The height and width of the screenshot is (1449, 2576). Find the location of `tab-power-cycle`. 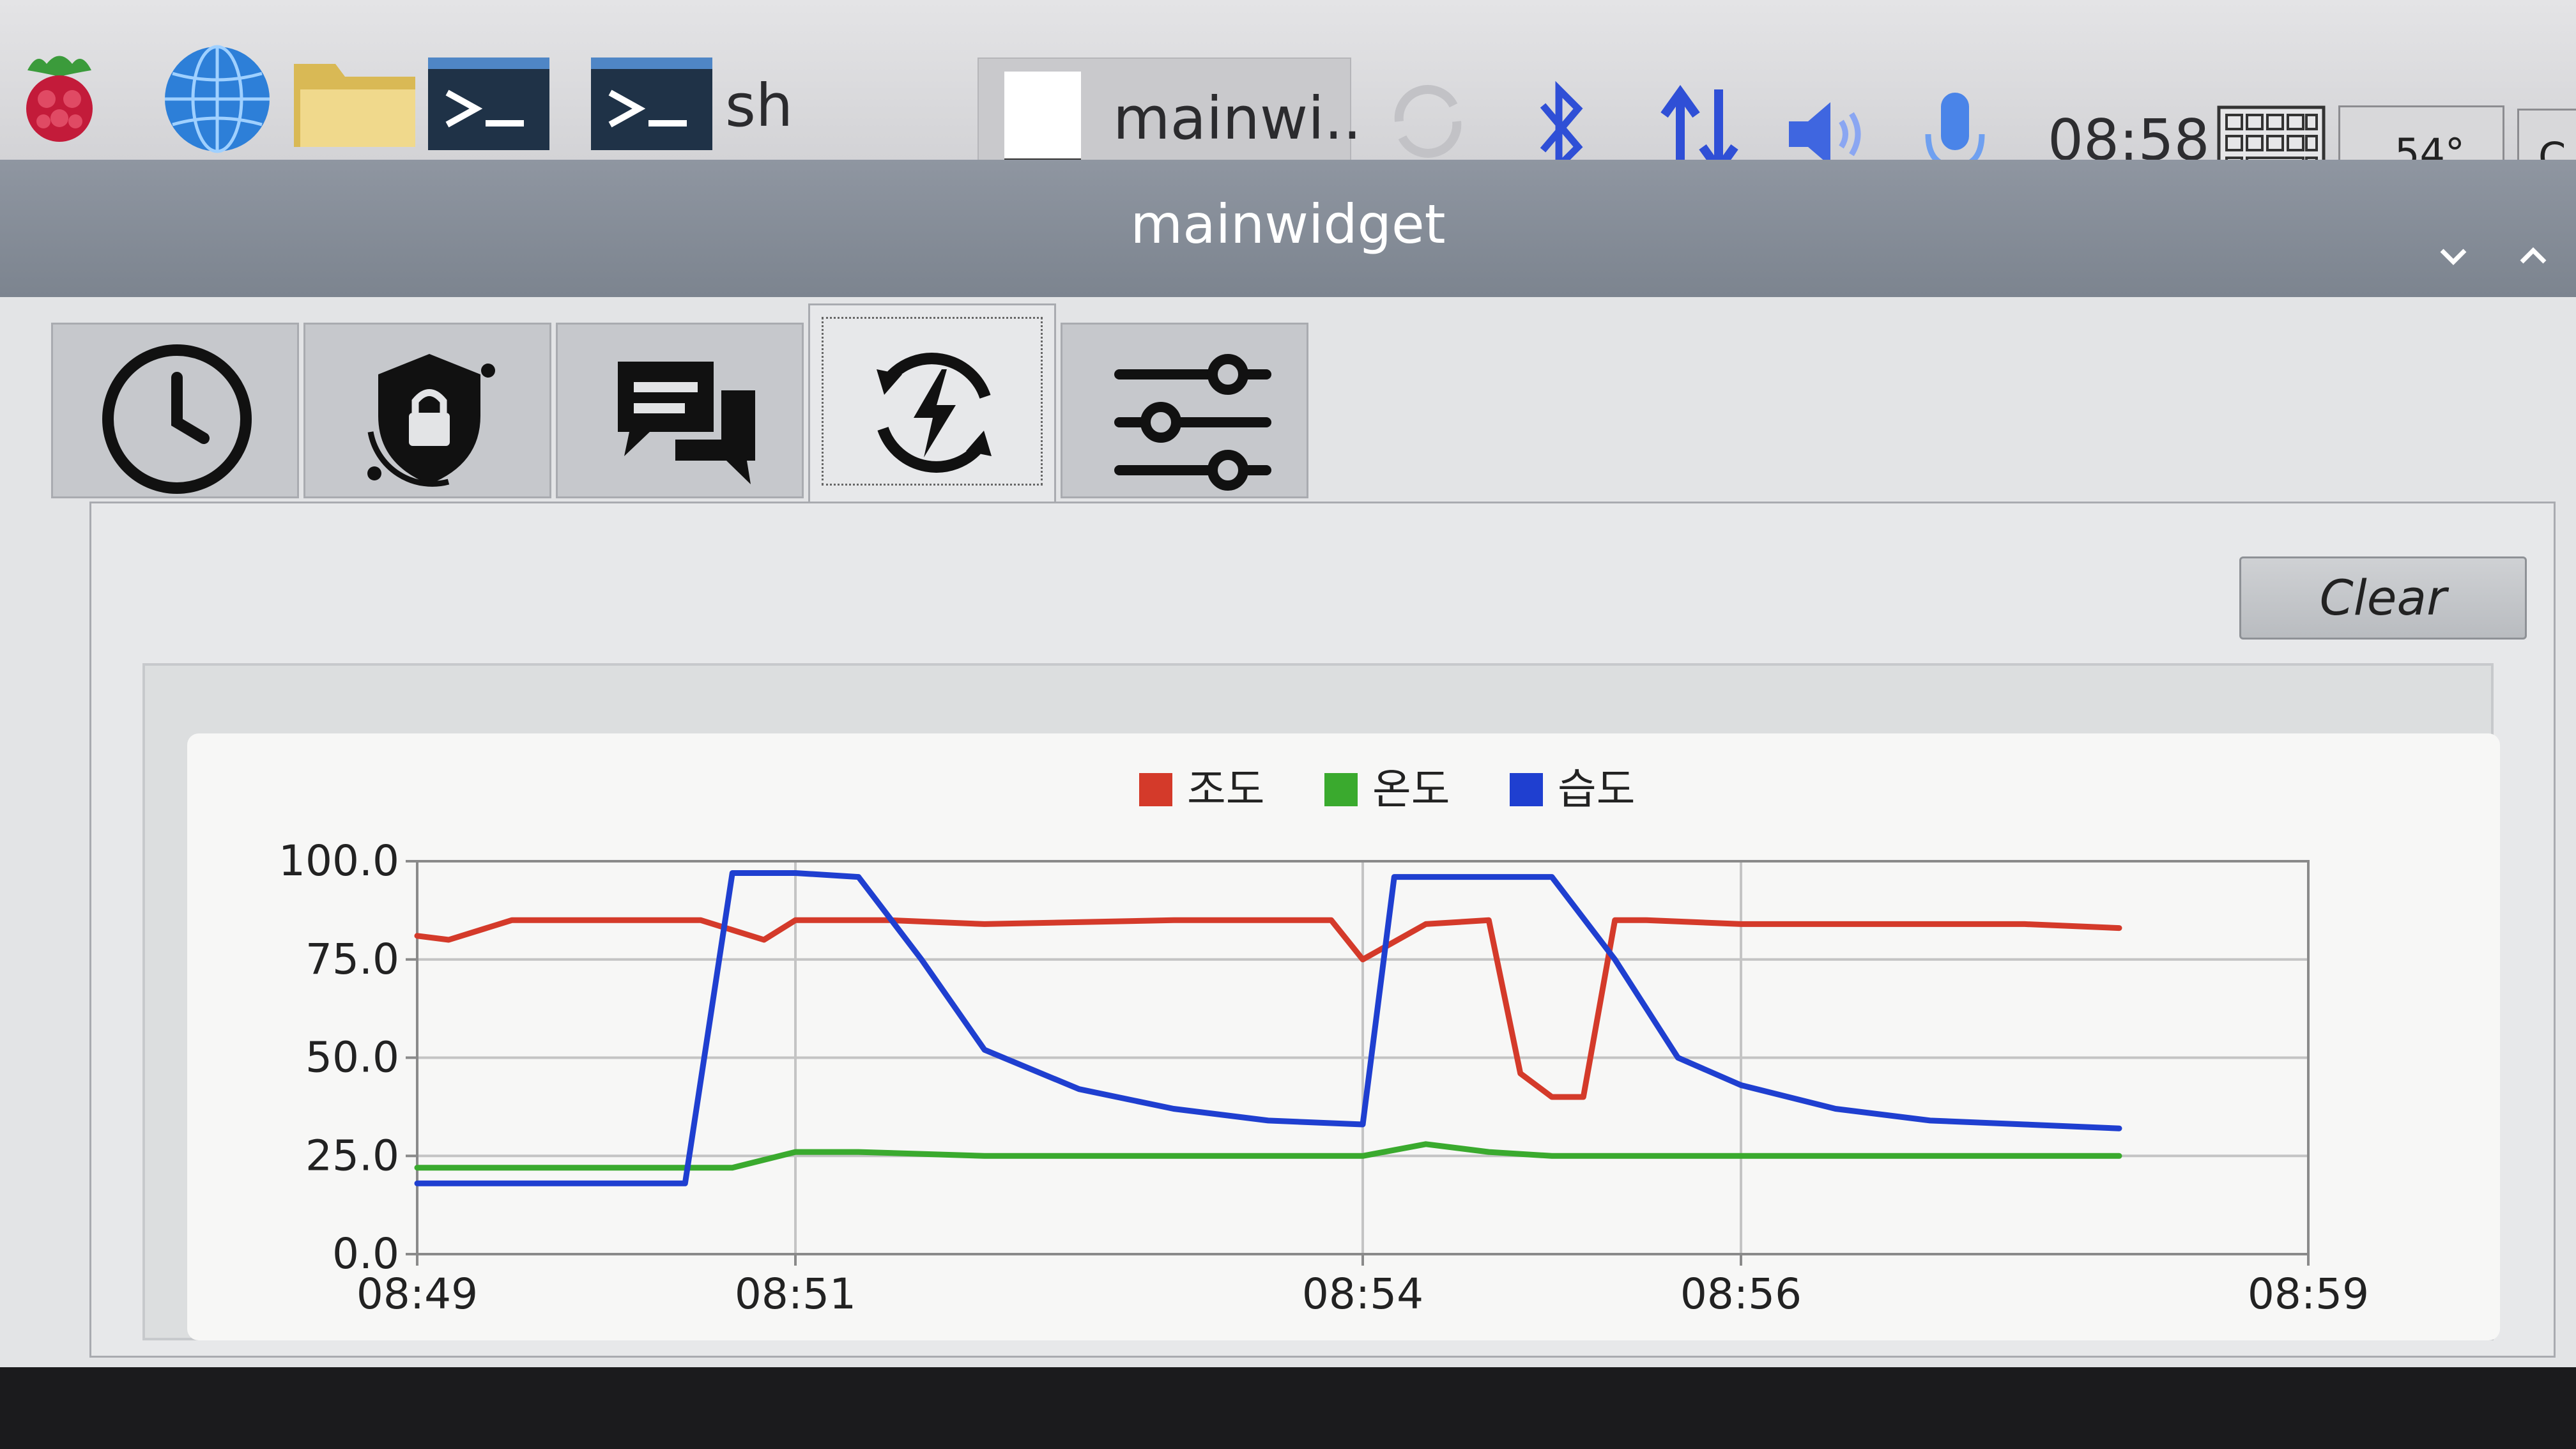

tab-power-cycle is located at coordinates (932, 402).